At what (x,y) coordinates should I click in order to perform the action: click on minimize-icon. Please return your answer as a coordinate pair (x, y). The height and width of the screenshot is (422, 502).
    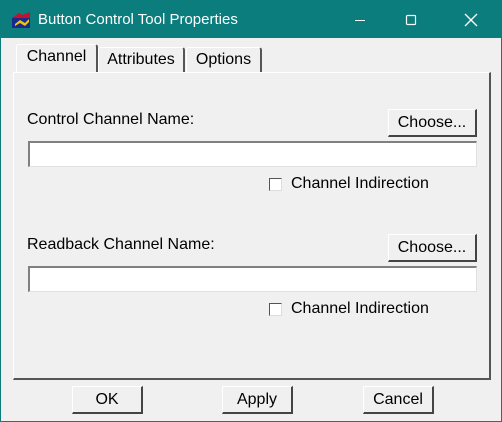
    Looking at the image, I should click on (360, 20).